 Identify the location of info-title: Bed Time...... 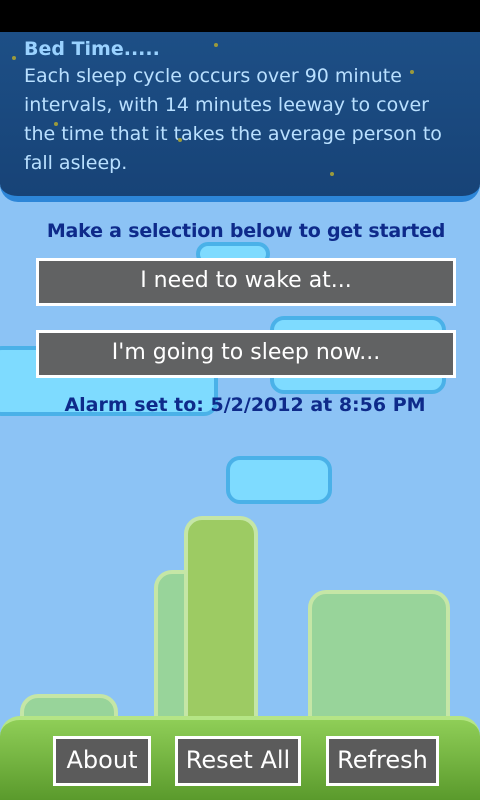
(92, 49).